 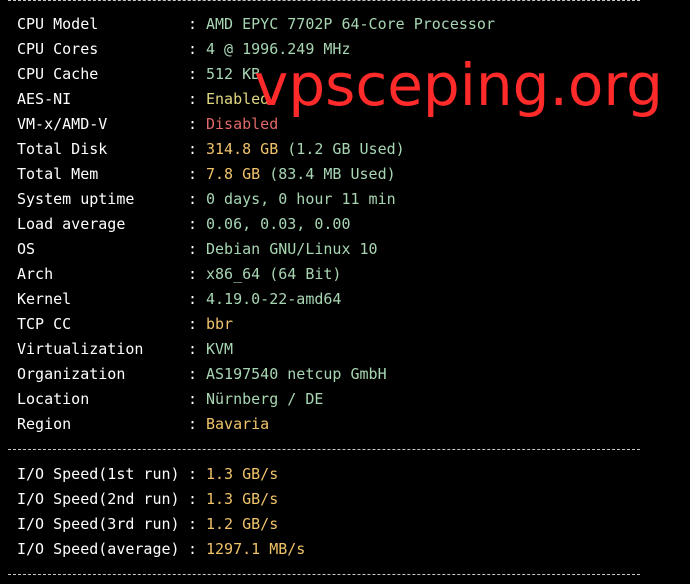 I want to click on row-value: x86_64 (64 Bit), so click(x=274, y=274).